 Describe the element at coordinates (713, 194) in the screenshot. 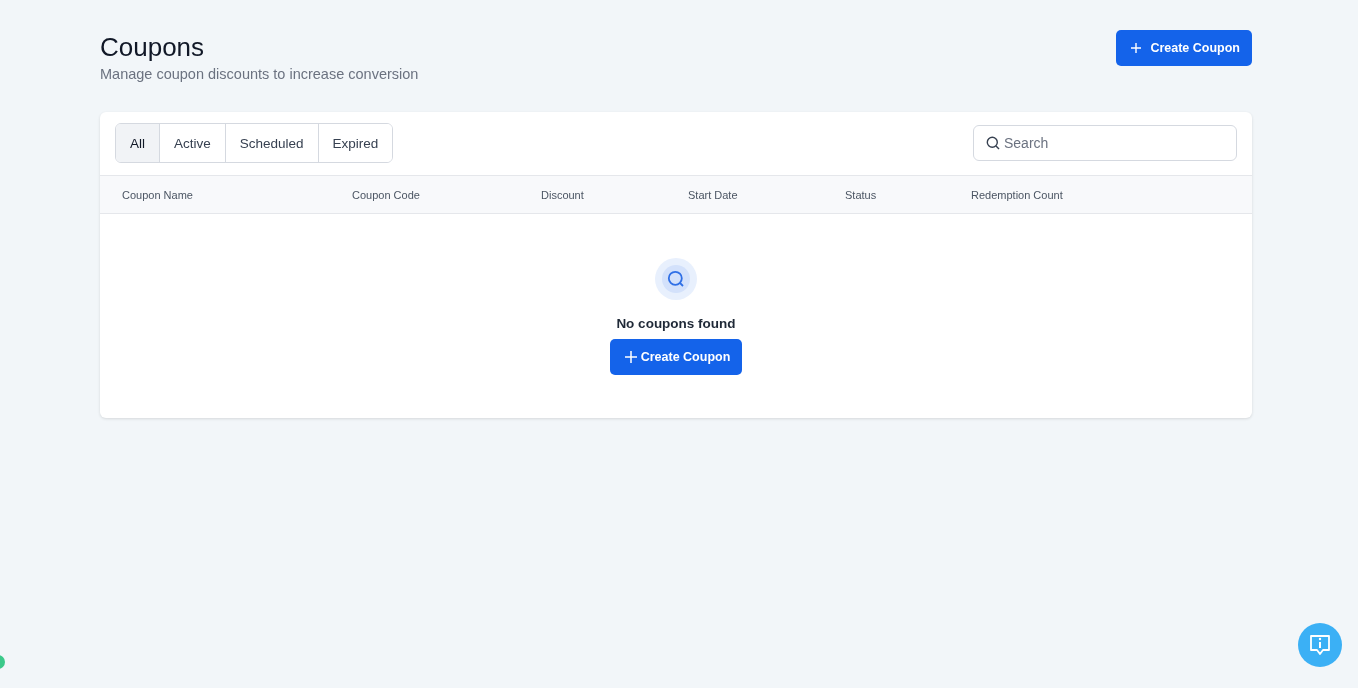

I see `column-header: Start Date` at that location.